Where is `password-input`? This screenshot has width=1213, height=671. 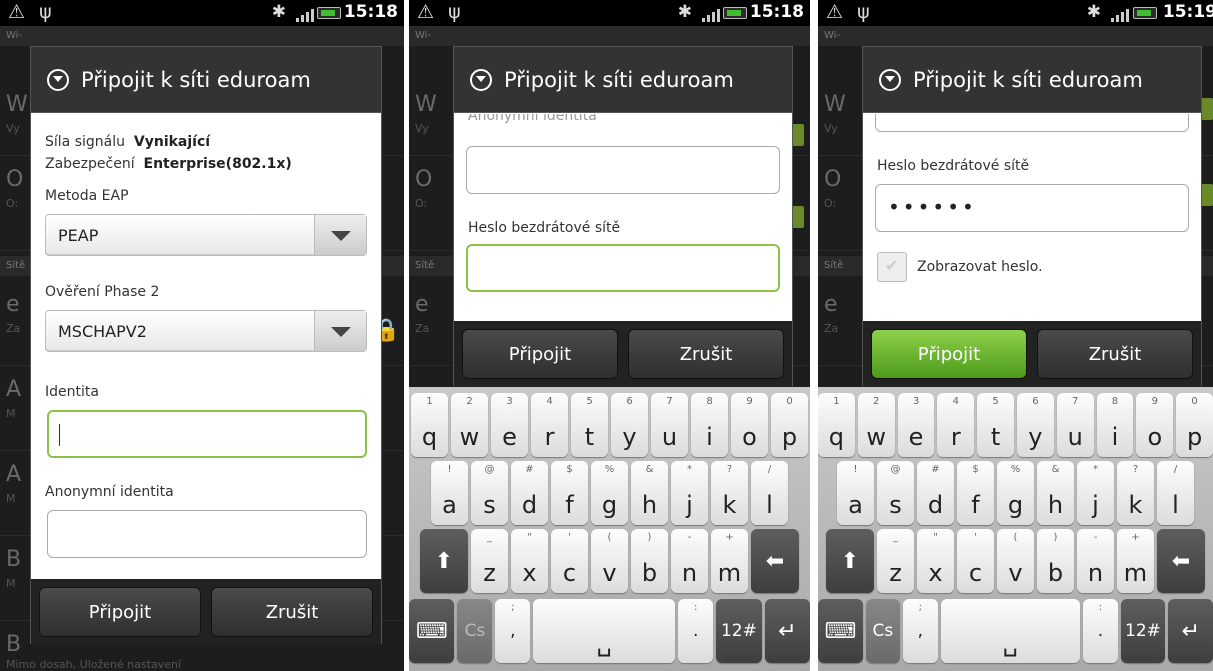 password-input is located at coordinates (623, 268).